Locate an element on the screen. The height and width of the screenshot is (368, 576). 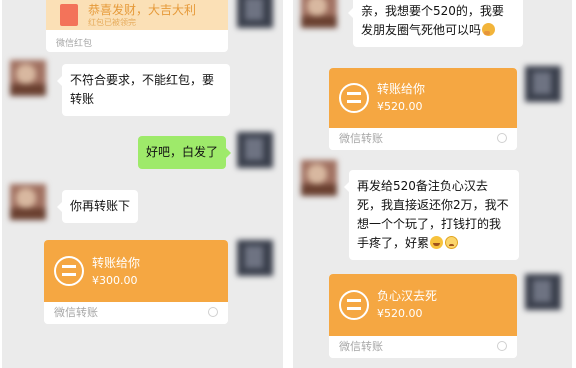
transfer-card: 转账给你 ¥520.00 微信转账 is located at coordinates (423, 109).